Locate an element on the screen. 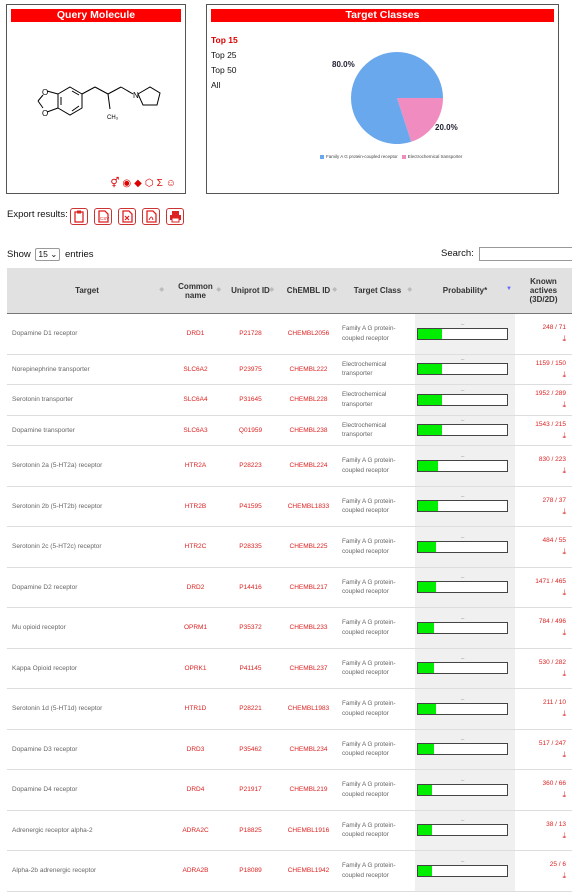 The height and width of the screenshot is (894, 572). known-actives-link: 484 / 55 is located at coordinates (555, 540).